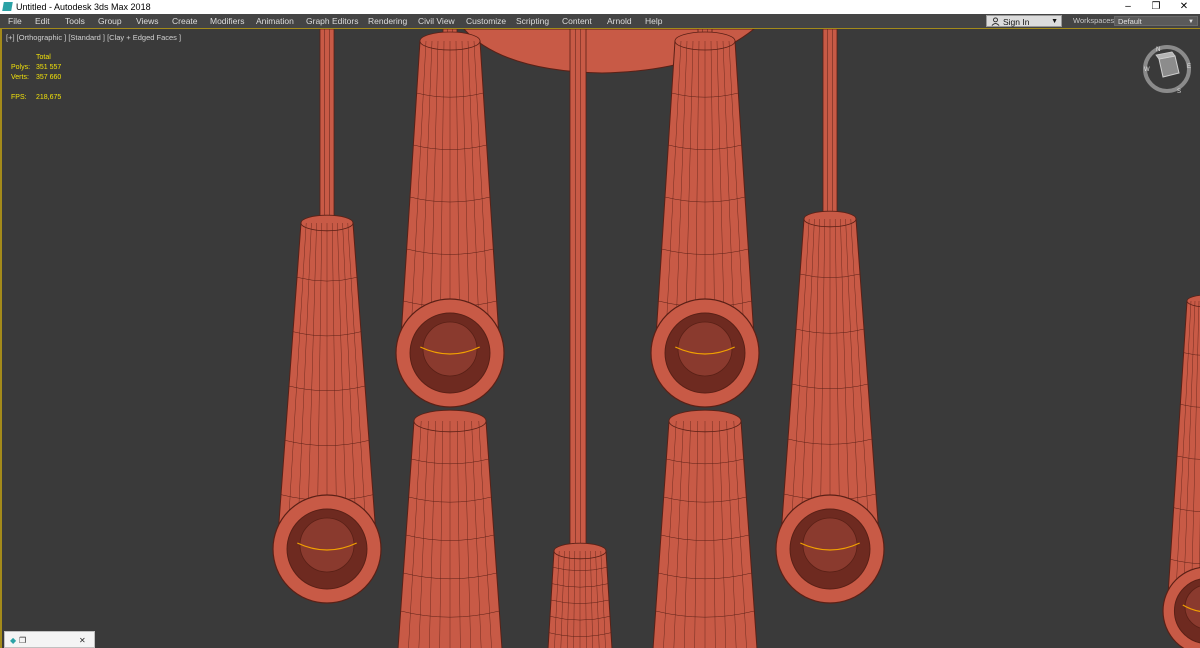  Describe the element at coordinates (110, 21) in the screenshot. I see `menu-group: Group` at that location.